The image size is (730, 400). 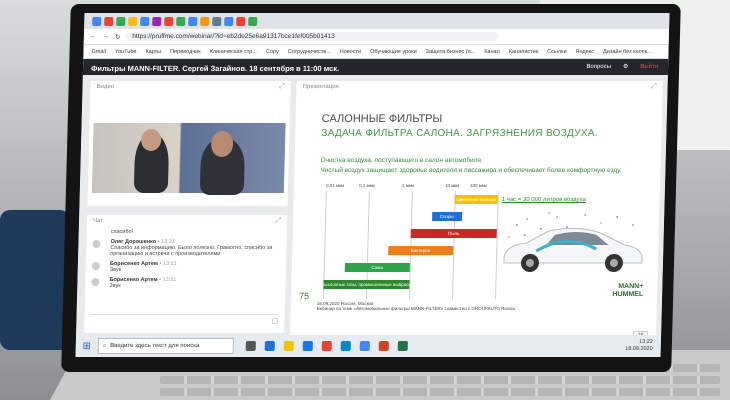 I want to click on presentation-panel-label: Презентация, so click(x=320, y=87).